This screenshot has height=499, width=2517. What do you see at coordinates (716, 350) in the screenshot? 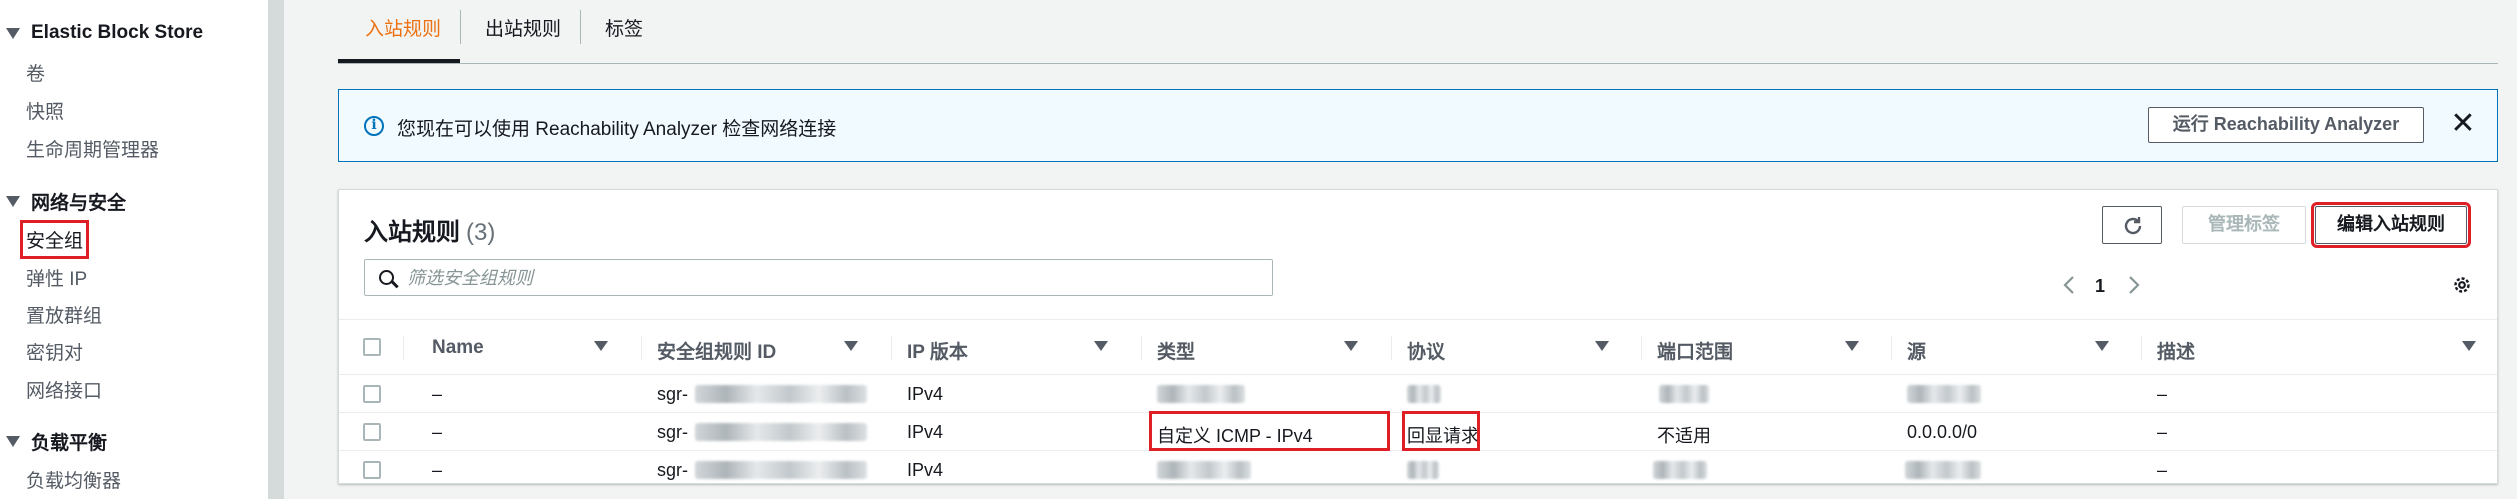
I see `column-header-rule-id: 安全组规则 ID` at bounding box center [716, 350].